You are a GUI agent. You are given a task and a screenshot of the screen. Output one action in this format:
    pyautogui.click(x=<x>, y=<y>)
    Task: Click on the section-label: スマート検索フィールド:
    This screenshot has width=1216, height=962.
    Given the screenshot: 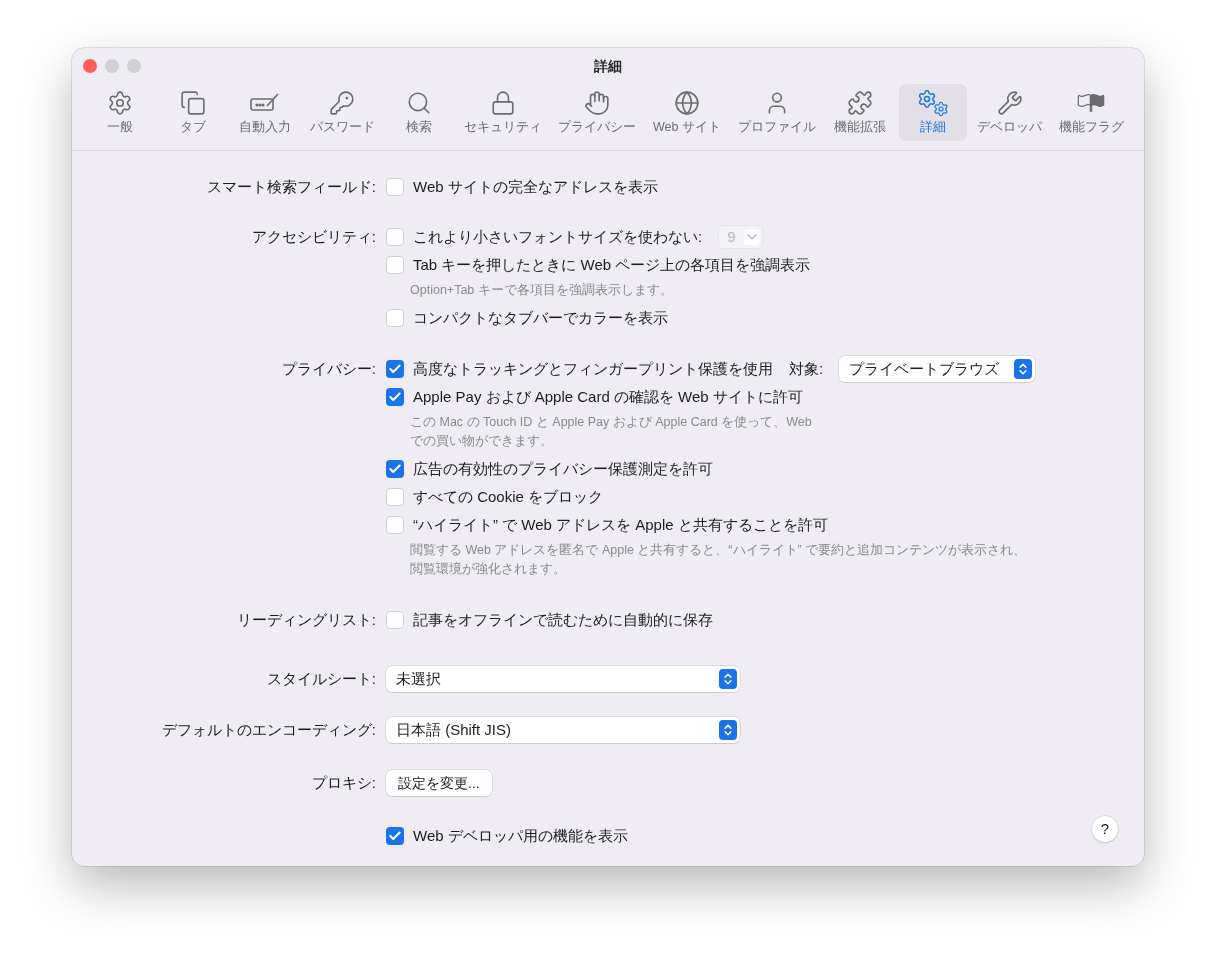 What is the action you would take?
    pyautogui.click(x=291, y=186)
    